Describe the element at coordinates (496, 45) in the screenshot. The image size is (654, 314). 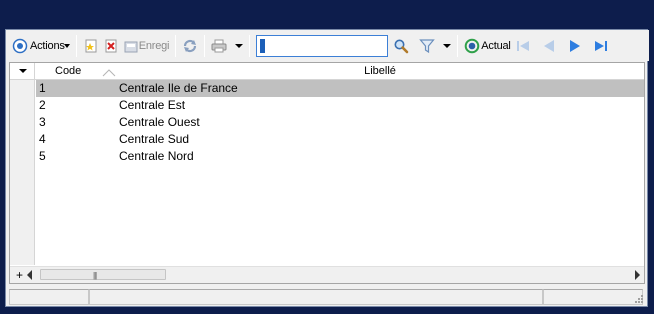
I see `actual-label: Actual` at that location.